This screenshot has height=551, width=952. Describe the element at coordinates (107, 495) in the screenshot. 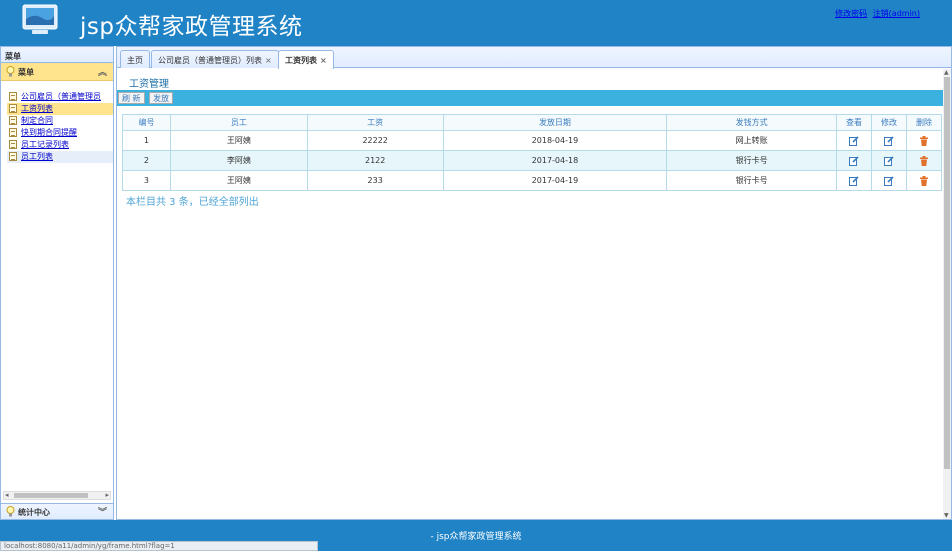

I see `scroll-right-icon: ▸` at that location.